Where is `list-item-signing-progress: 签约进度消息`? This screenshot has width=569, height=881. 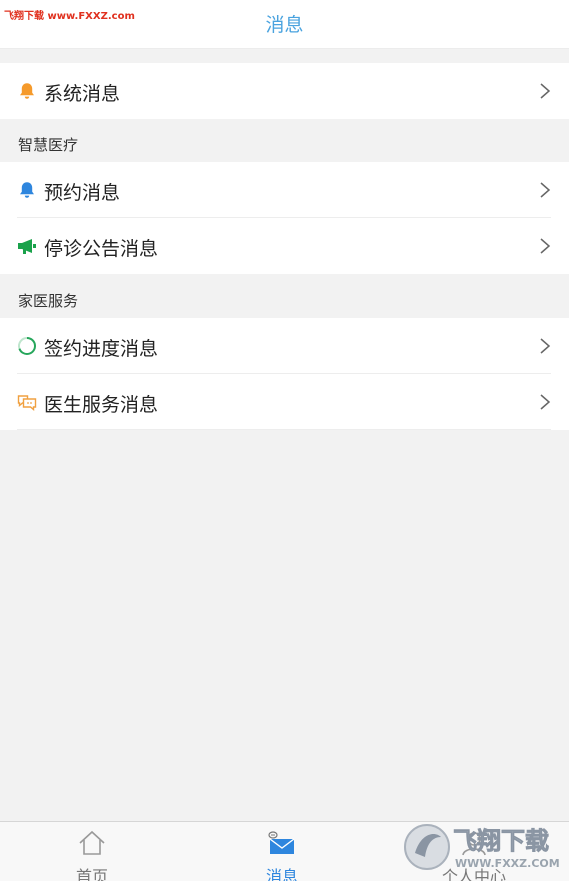 list-item-signing-progress: 签约进度消息 is located at coordinates (284, 346).